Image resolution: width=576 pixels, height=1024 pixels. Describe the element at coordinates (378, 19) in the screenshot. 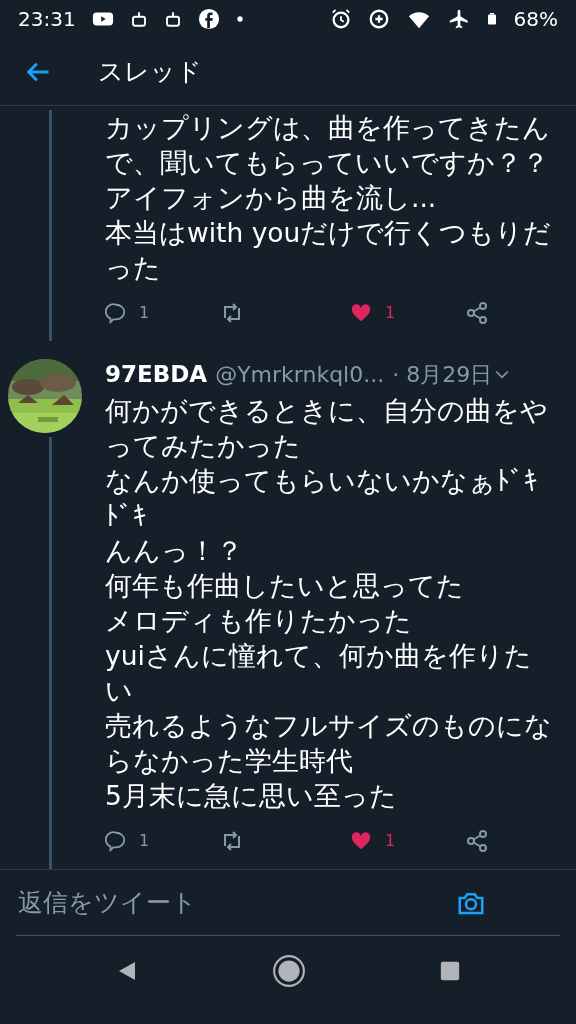

I see `data-saver-icon` at that location.